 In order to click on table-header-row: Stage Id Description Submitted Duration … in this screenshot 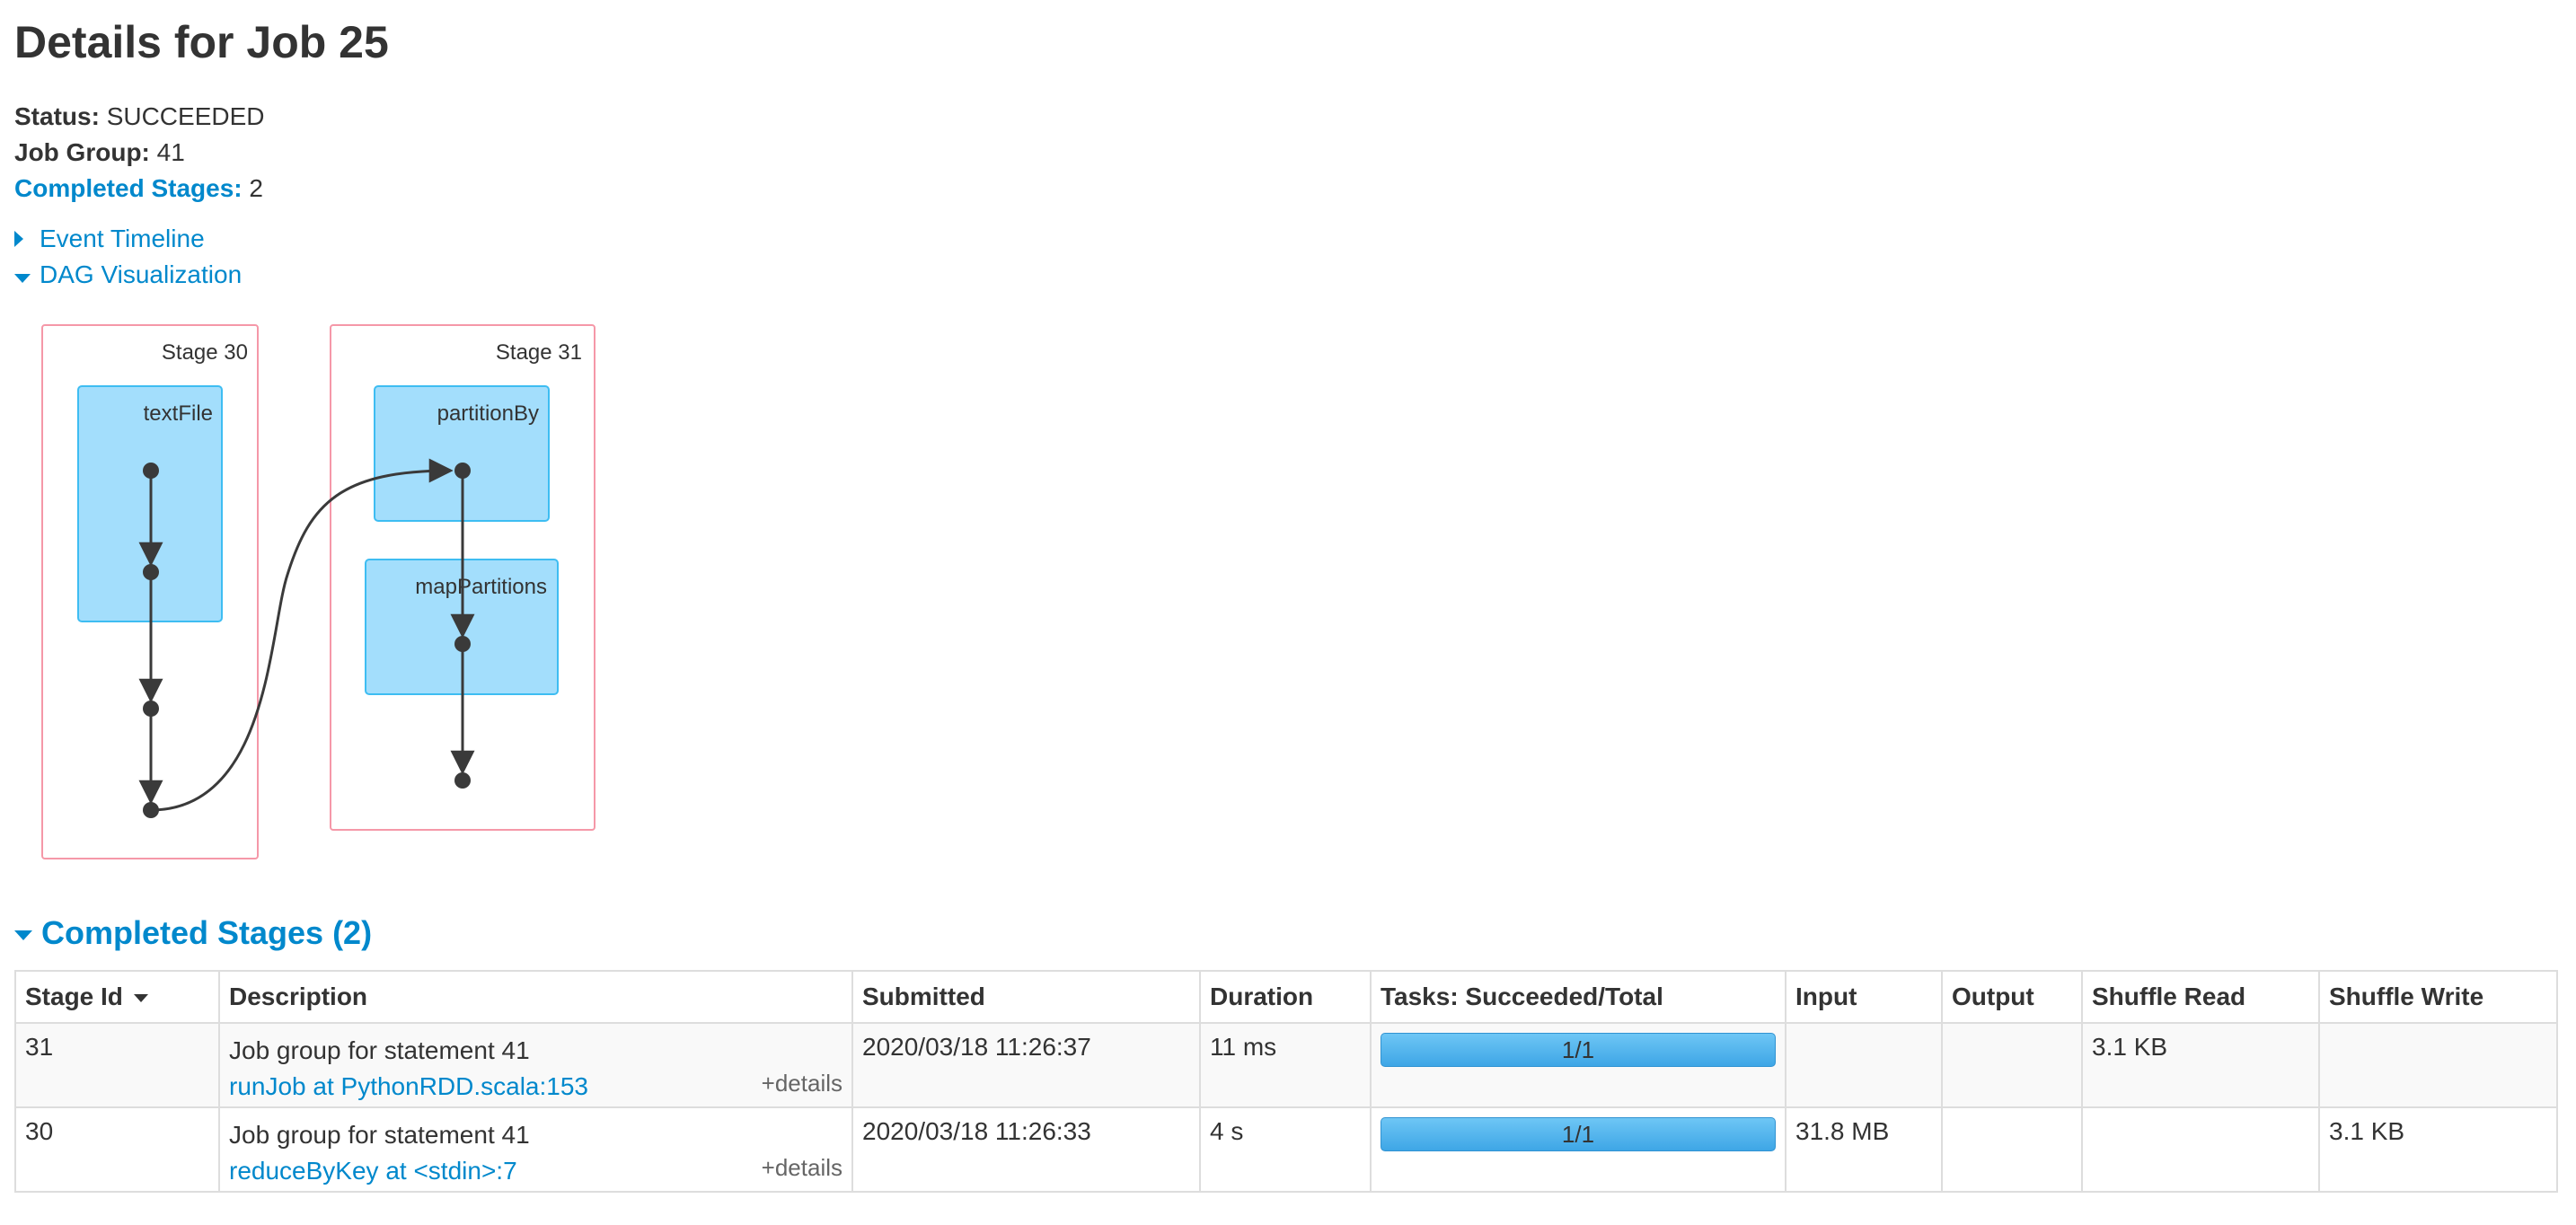, I will do `click(1286, 997)`.